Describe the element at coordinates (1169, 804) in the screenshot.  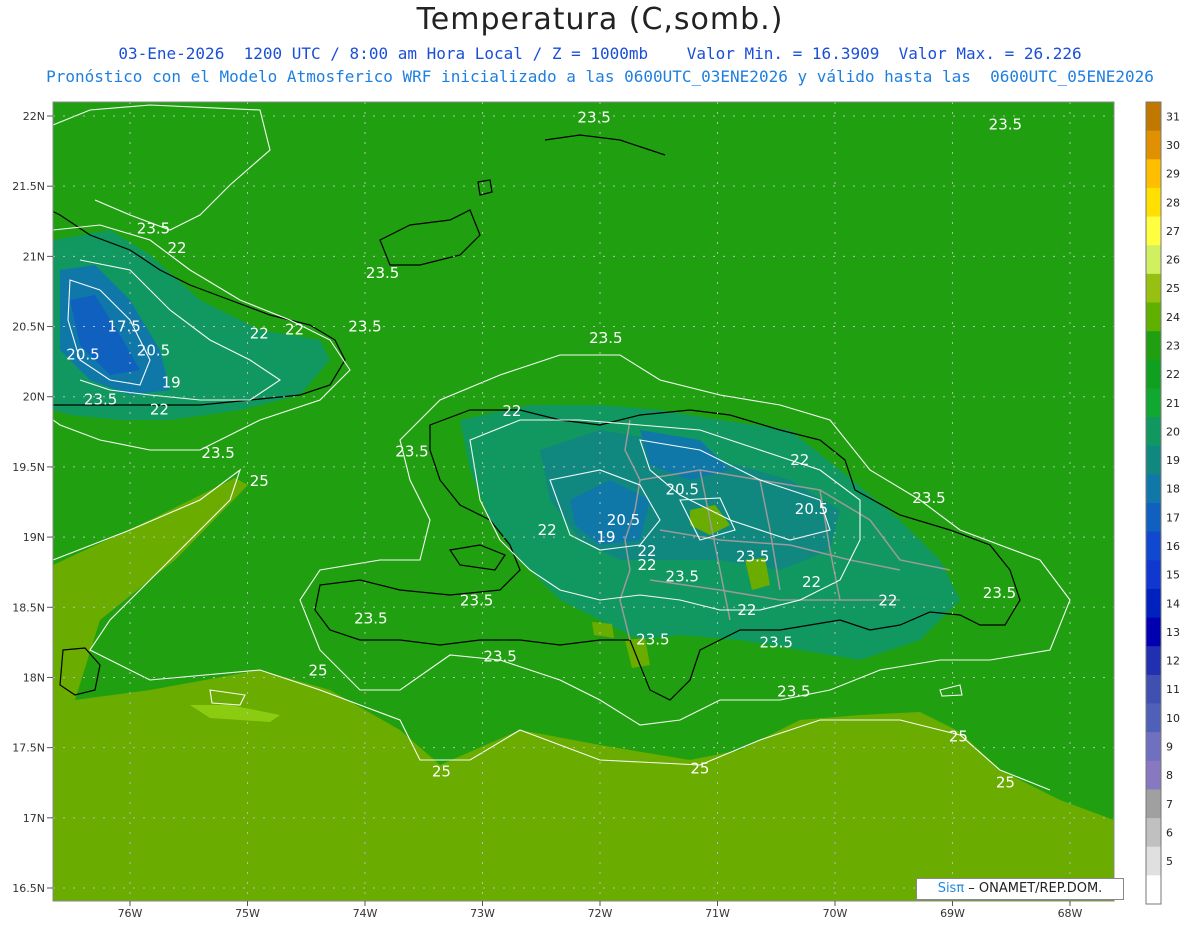
I see `colorbar-label: 7` at that location.